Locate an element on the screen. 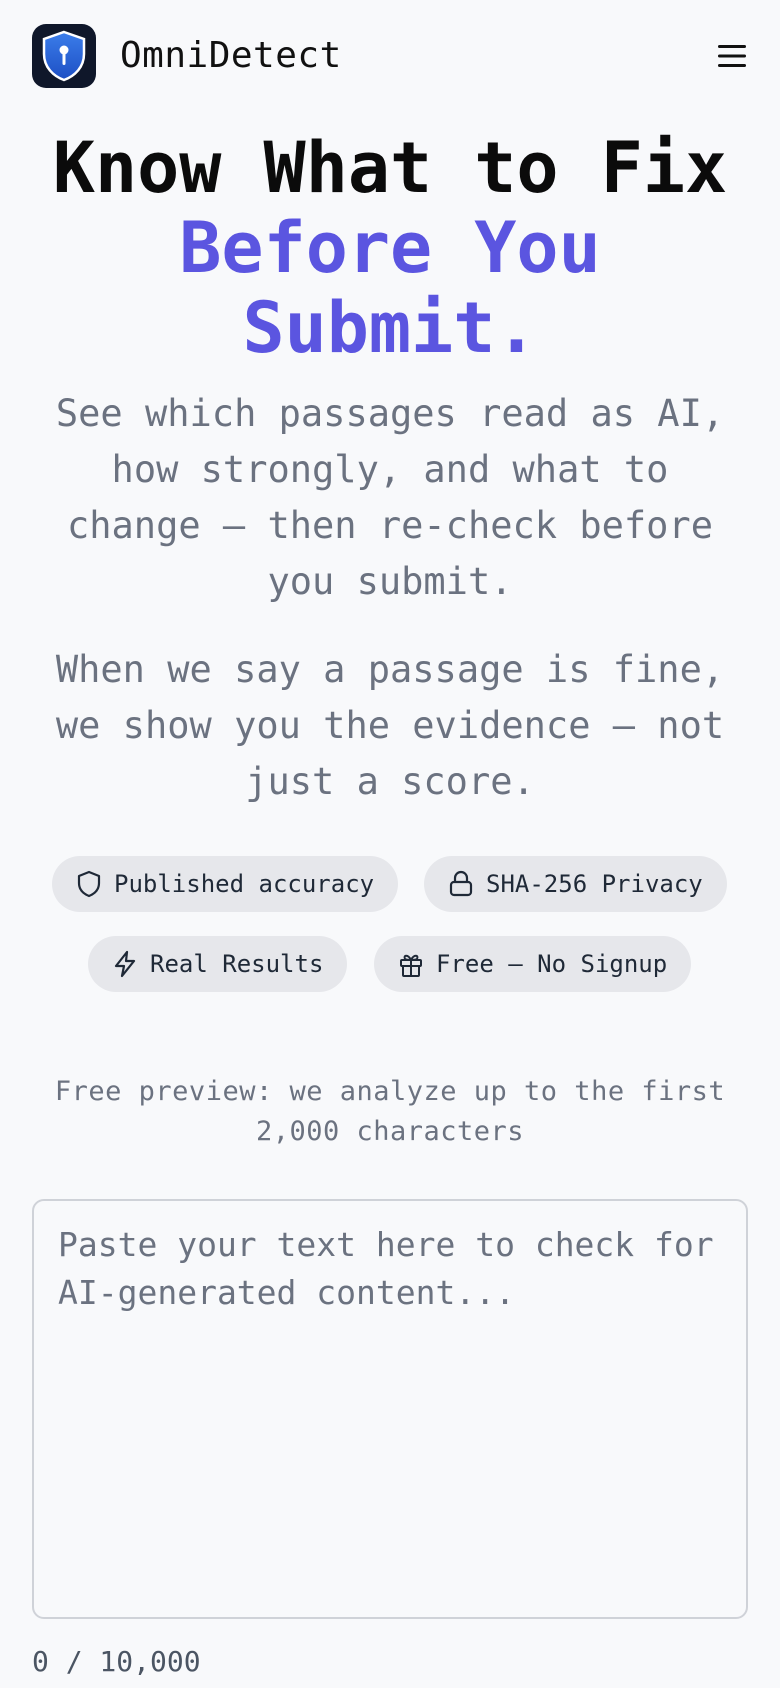 This screenshot has height=1688, width=780. badge-published-accuracy: Published accuracy is located at coordinates (225, 884).